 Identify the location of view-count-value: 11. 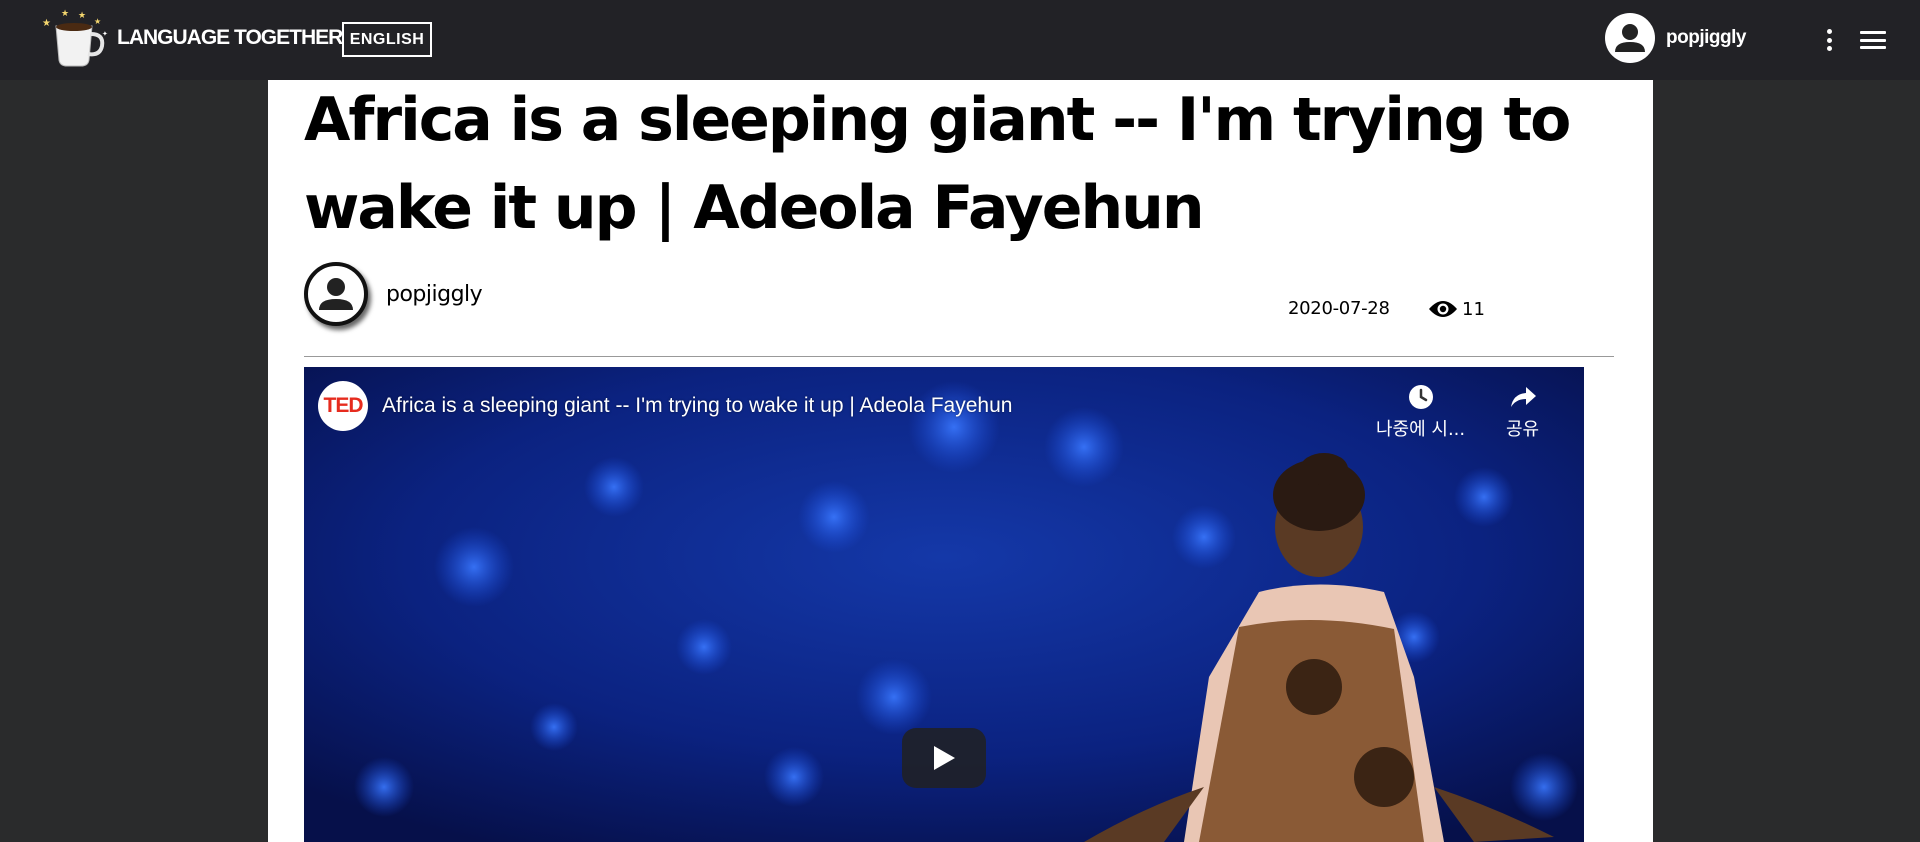
(1473, 309).